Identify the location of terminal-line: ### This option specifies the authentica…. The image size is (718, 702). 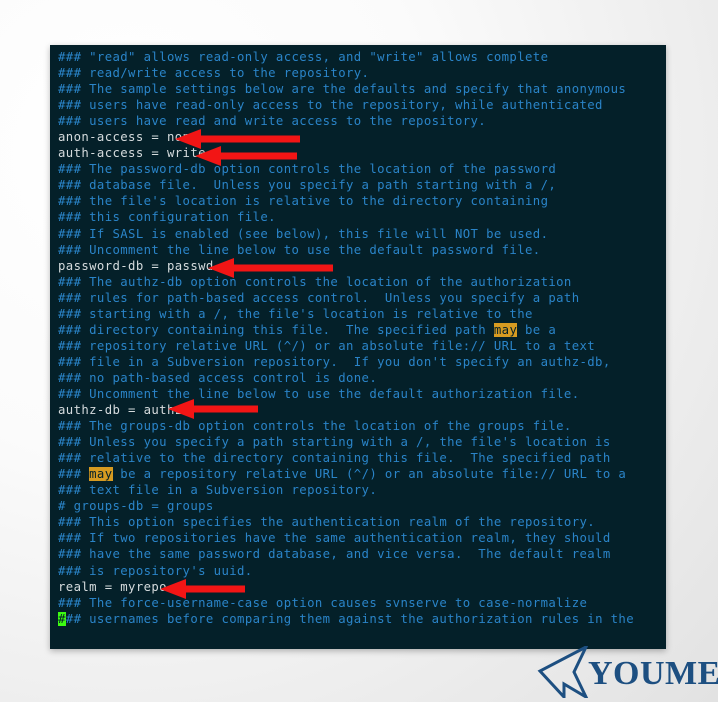
(362, 522).